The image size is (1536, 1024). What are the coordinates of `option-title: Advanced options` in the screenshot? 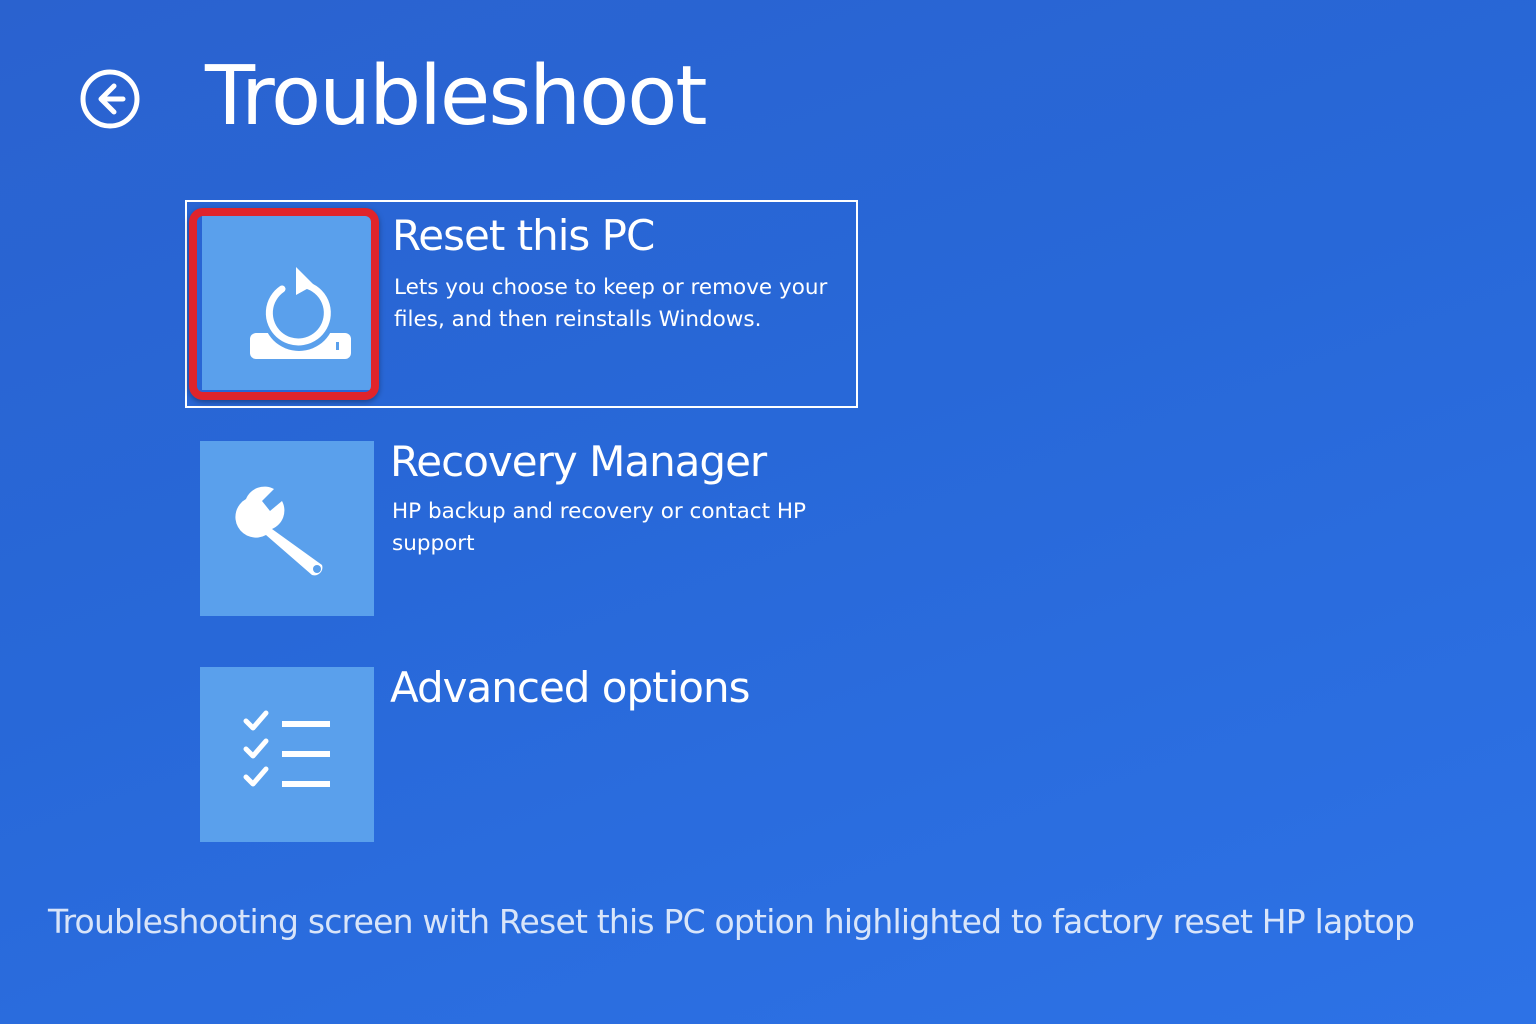 It's located at (570, 687).